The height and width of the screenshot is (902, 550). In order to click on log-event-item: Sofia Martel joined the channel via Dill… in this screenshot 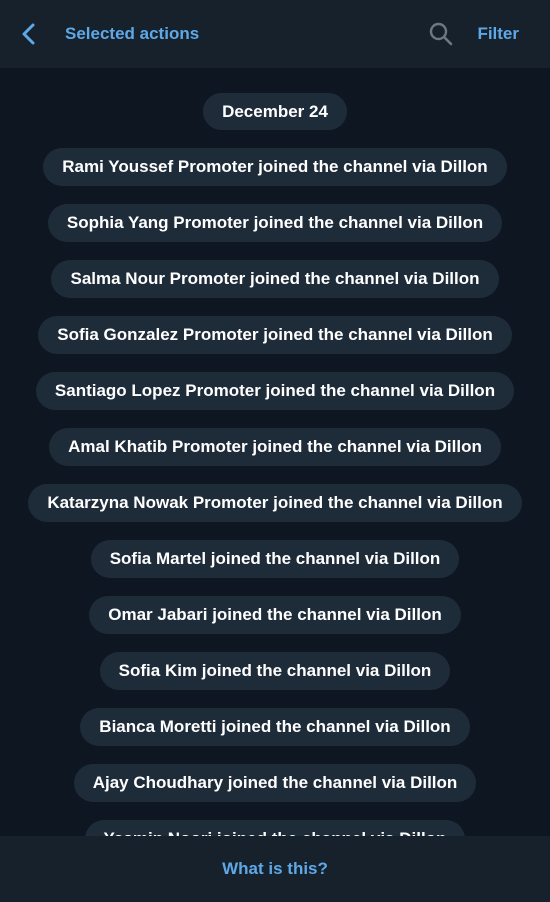, I will do `click(275, 559)`.